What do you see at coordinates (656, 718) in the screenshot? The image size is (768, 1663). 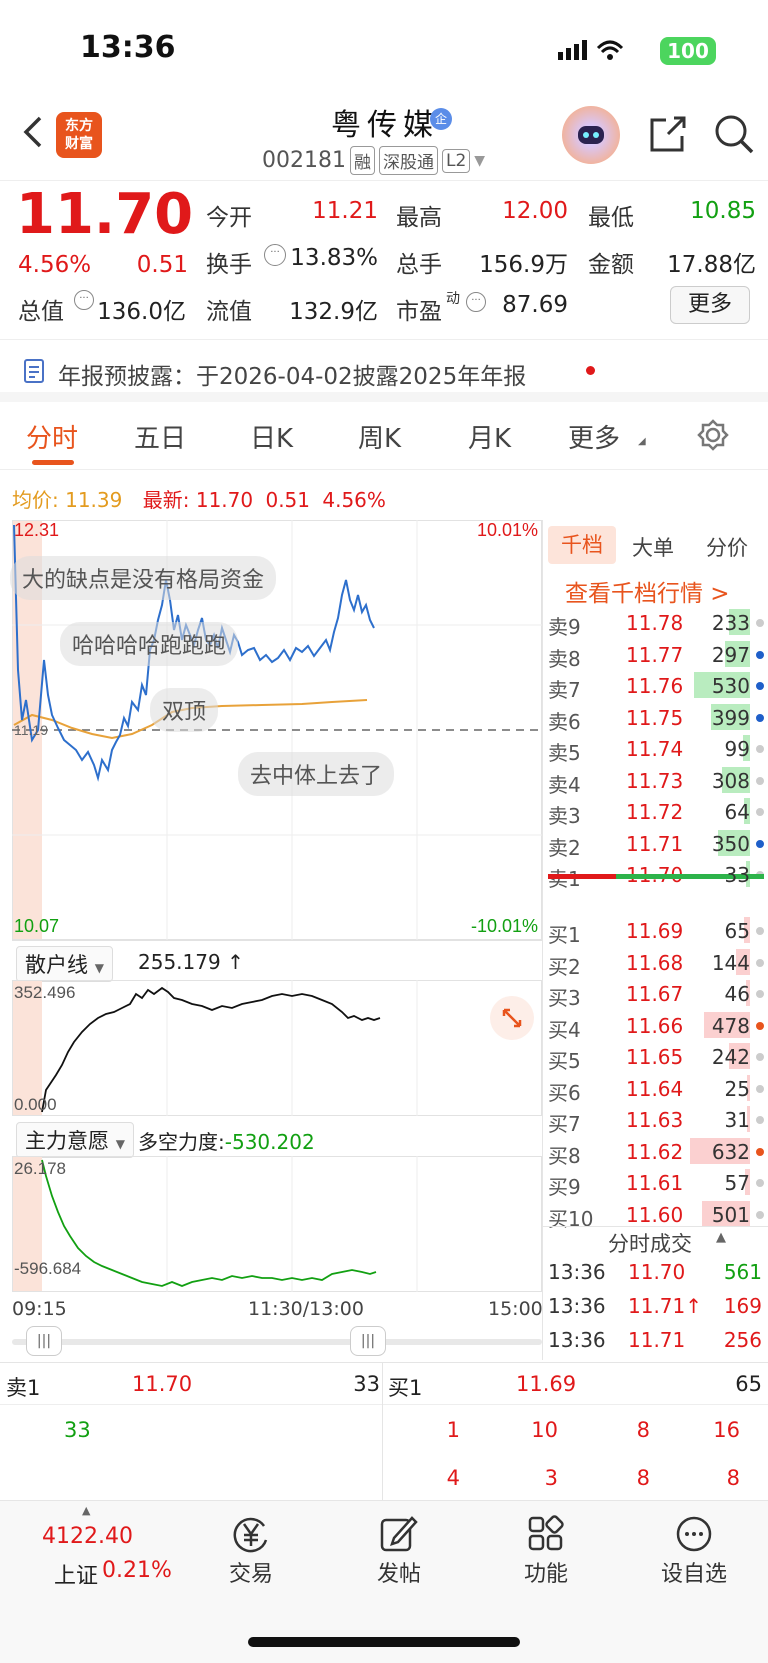 I see `ask-row: 卖6 11.75 399` at bounding box center [656, 718].